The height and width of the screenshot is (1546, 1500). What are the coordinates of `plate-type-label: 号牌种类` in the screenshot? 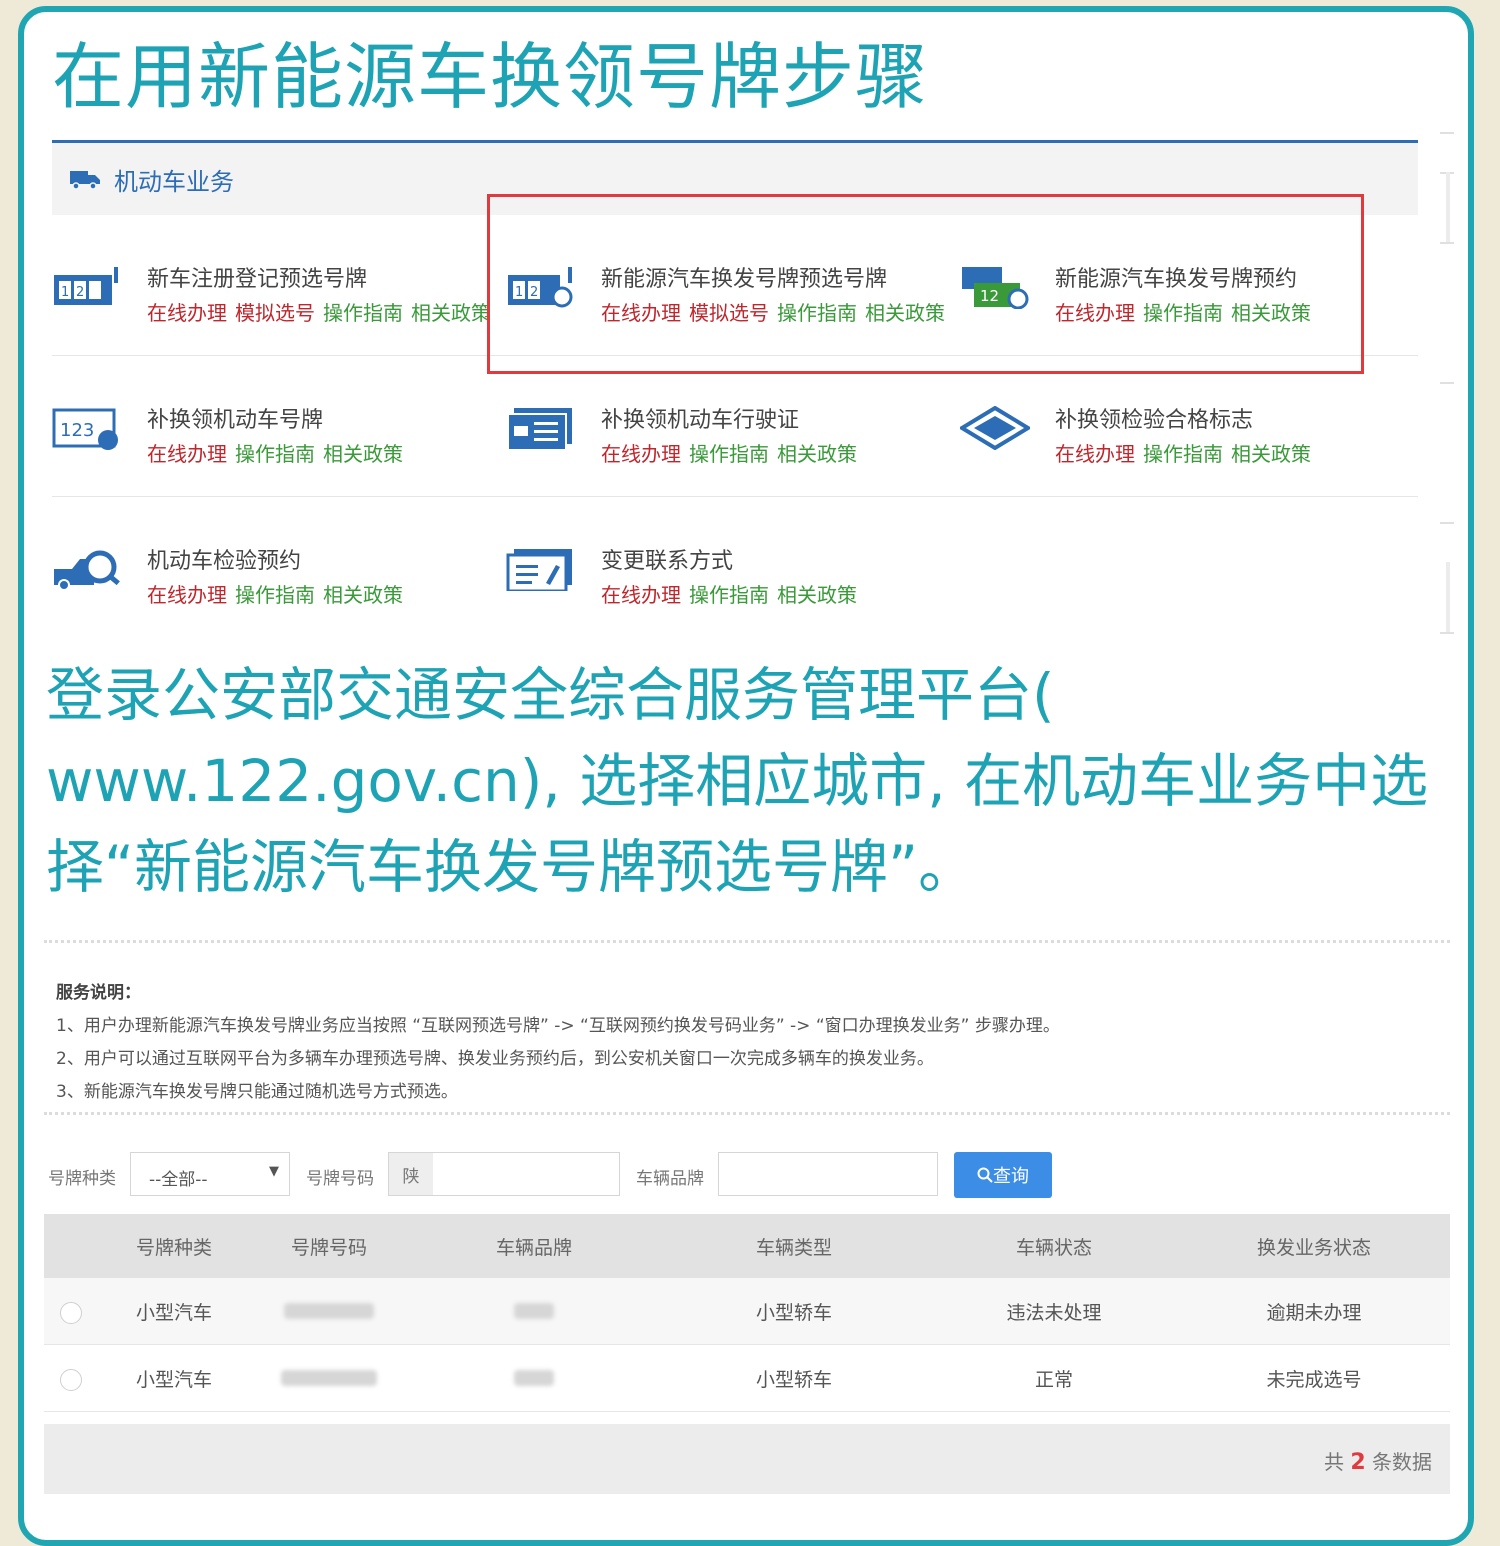 It's located at (82, 1179).